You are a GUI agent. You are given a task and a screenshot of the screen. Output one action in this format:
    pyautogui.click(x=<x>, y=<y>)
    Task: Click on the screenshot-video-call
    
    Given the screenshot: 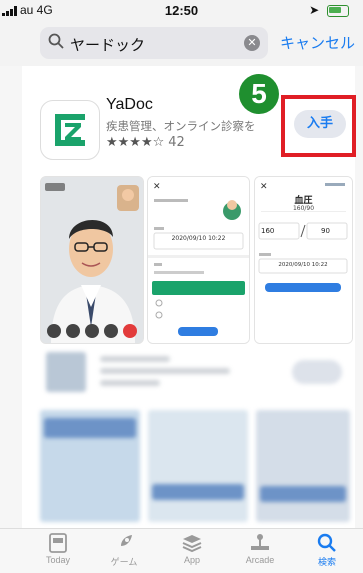 What is the action you would take?
    pyautogui.click(x=92, y=260)
    